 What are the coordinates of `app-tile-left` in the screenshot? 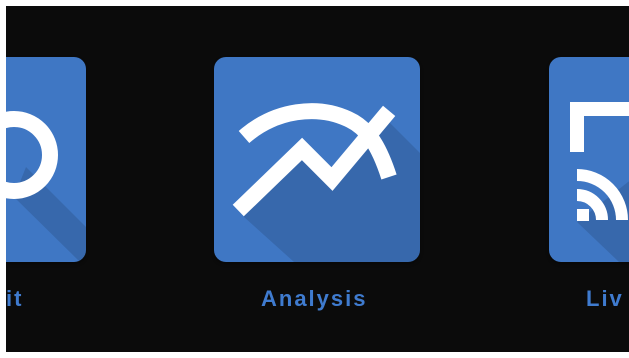 It's located at (46, 159).